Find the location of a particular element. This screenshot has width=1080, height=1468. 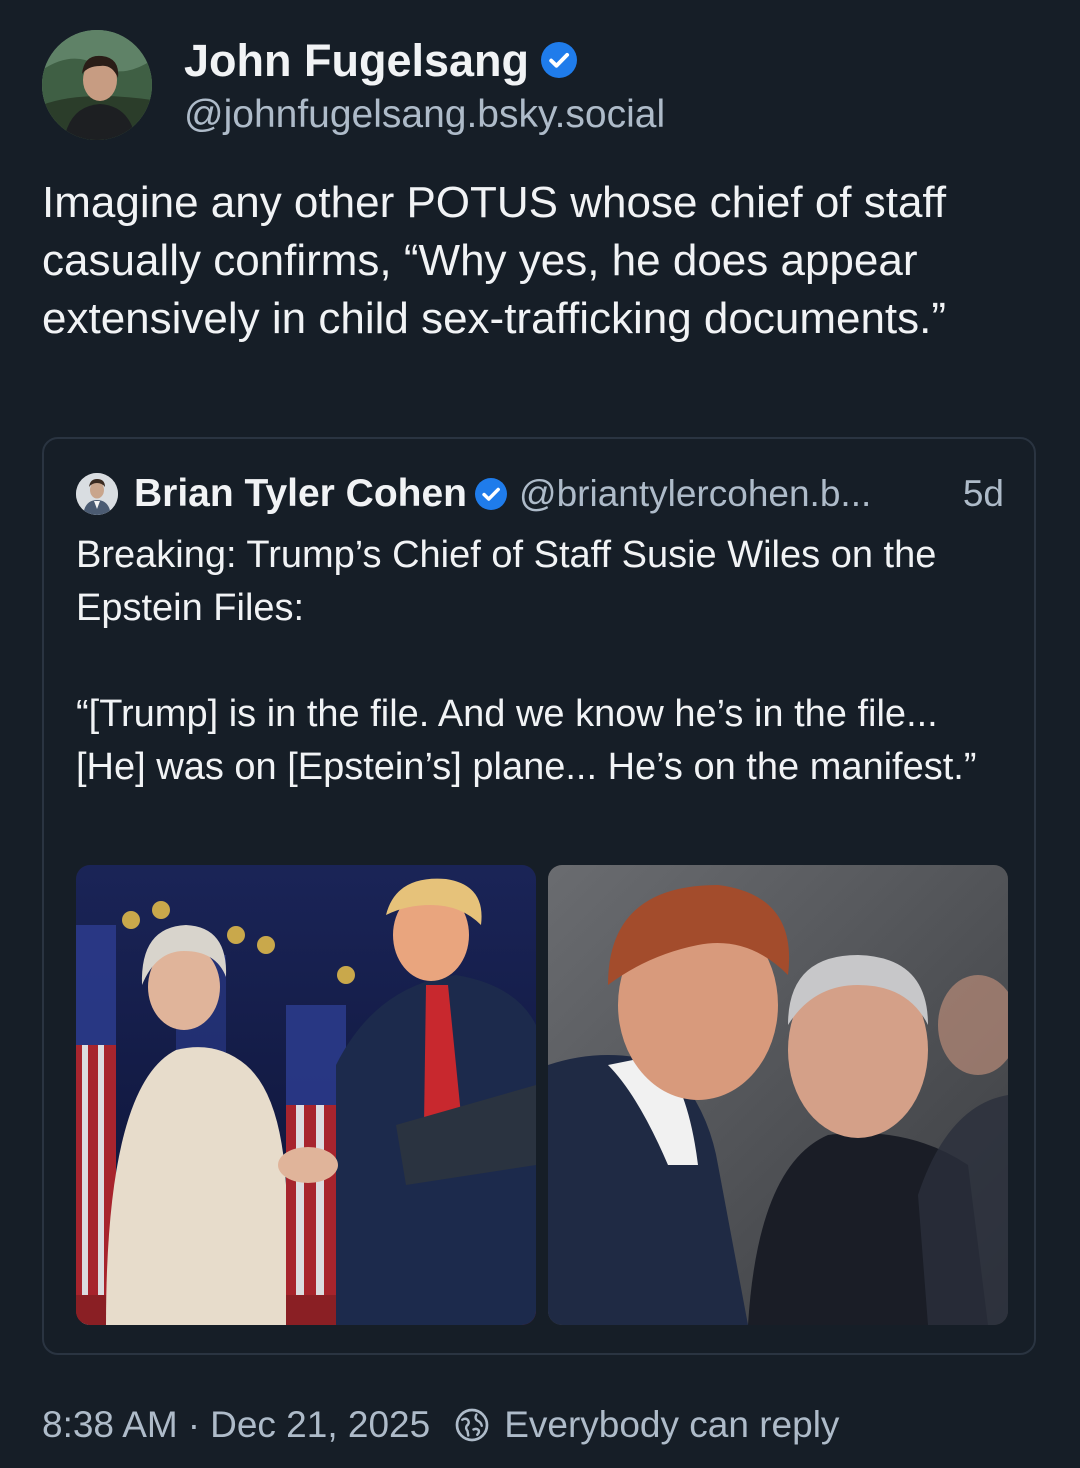

author-avatar-photo is located at coordinates (97, 85).